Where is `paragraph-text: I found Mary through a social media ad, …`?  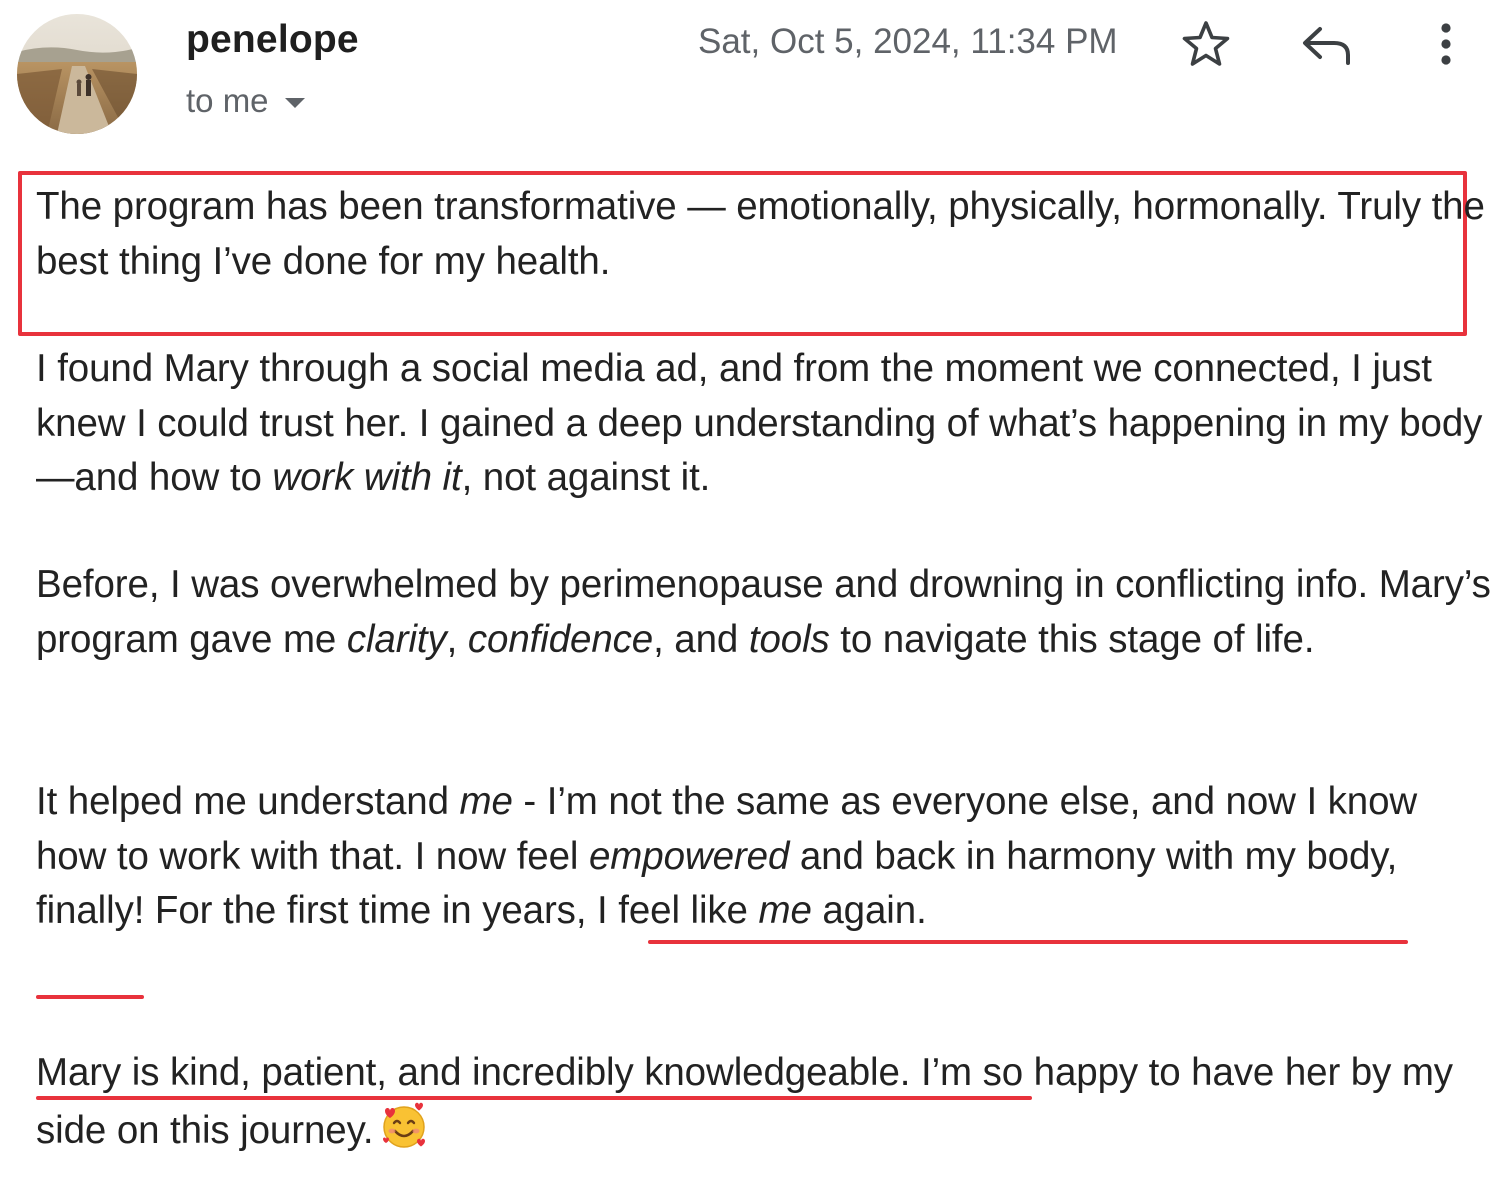
paragraph-text: I found Mary through a social media ad, … is located at coordinates (759, 423).